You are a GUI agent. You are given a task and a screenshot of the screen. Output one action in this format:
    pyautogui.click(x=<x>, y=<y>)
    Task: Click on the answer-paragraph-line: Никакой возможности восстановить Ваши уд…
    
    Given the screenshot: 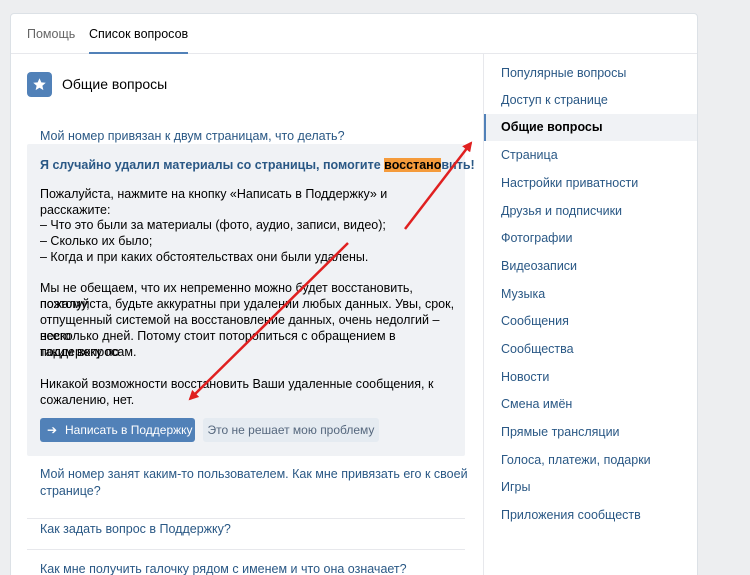 What is the action you would take?
    pyautogui.click(x=237, y=384)
    